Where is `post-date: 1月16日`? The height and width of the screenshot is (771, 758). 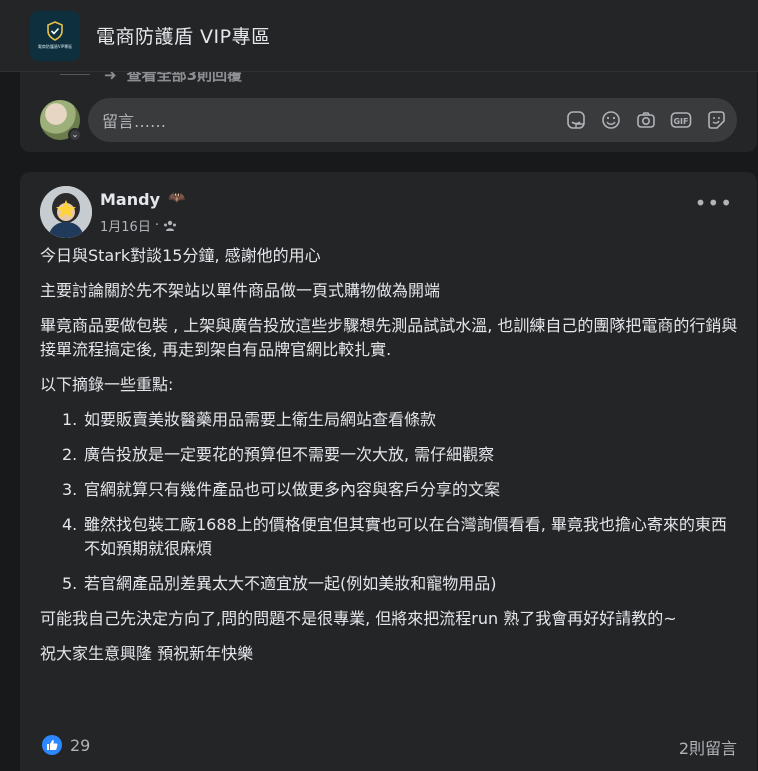
post-date: 1月16日 is located at coordinates (125, 225).